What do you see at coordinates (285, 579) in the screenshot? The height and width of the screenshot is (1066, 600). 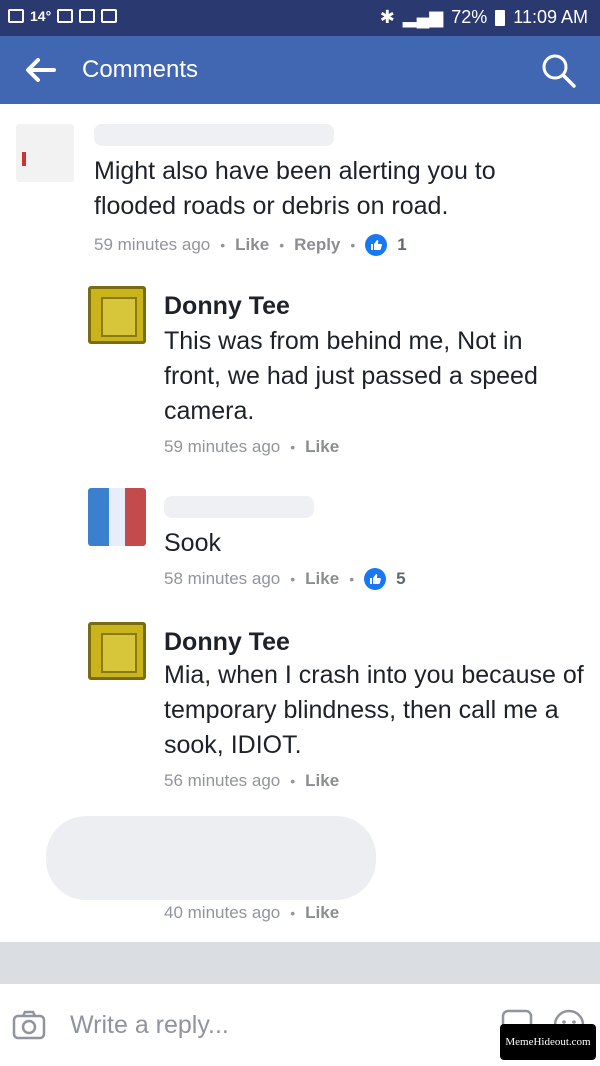 I see `comment-meta: 58 minutes ago • Like • 5` at bounding box center [285, 579].